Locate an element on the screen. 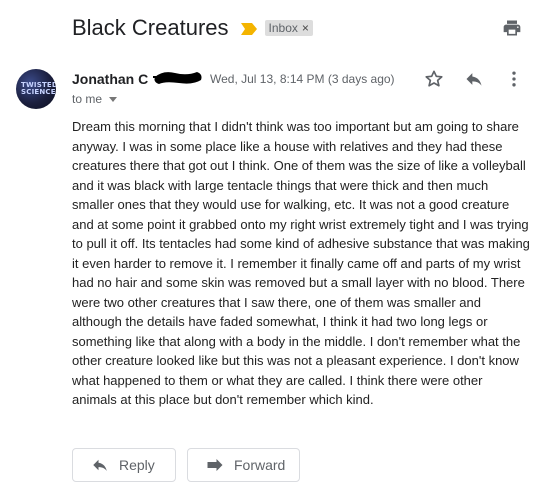 The image size is (538, 493). chevron-down-icon is located at coordinates (113, 99).